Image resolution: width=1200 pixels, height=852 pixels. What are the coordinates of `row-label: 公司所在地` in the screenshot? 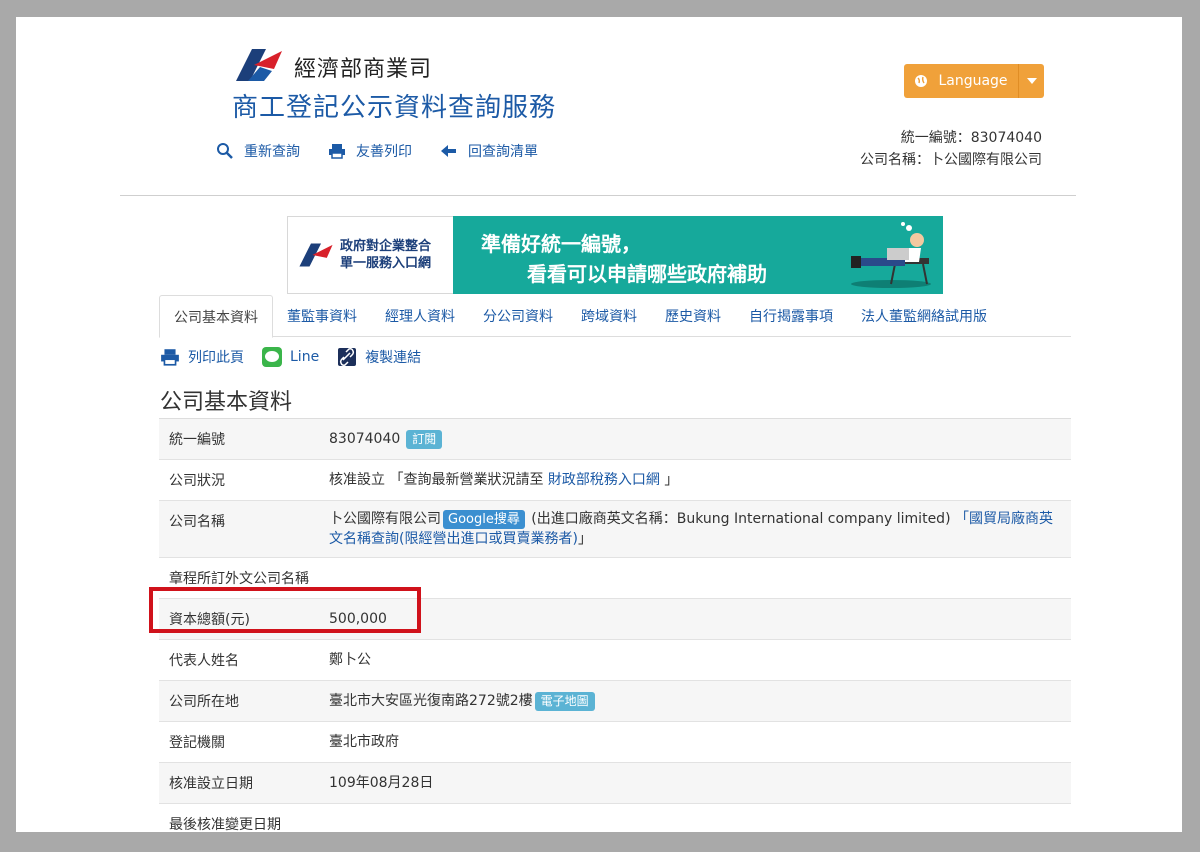 It's located at (204, 702).